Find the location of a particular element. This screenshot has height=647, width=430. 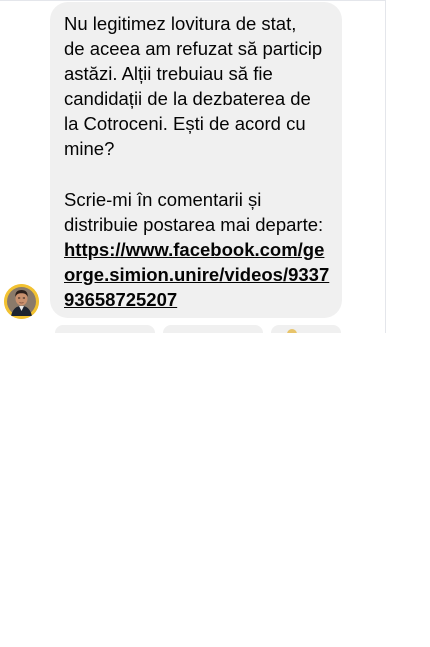

person-avatar-icon is located at coordinates (21, 301).